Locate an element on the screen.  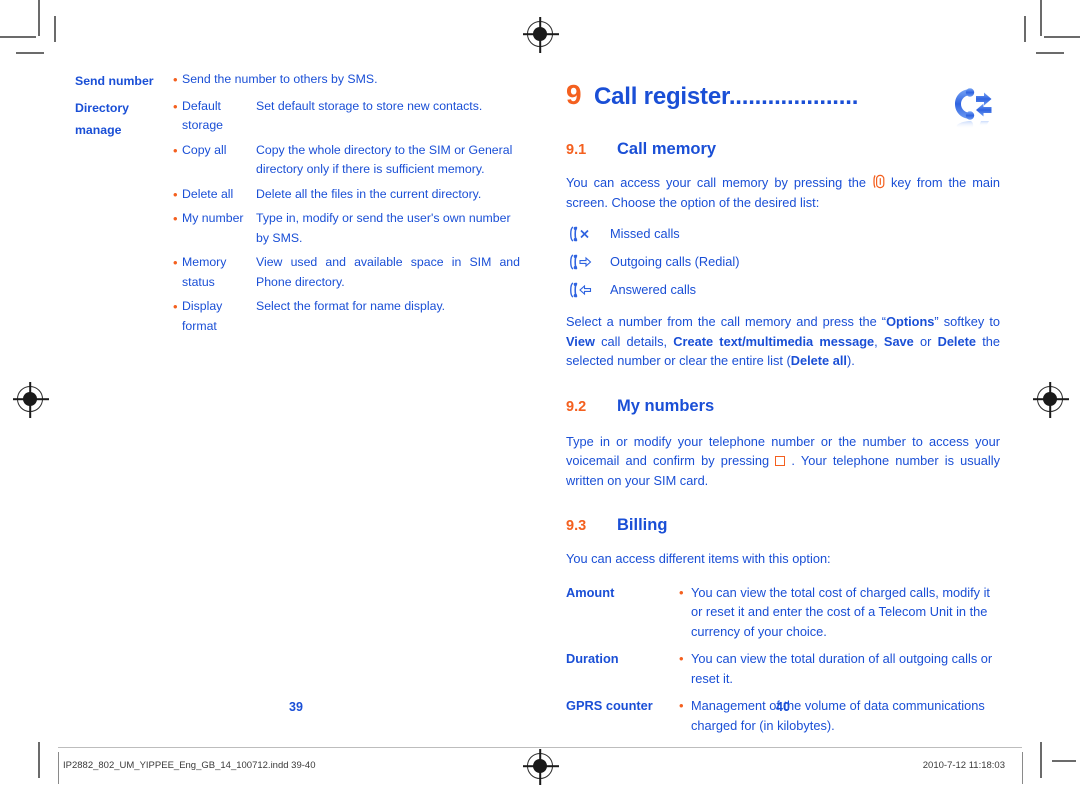
answered-call-icon is located at coordinates (588, 290).